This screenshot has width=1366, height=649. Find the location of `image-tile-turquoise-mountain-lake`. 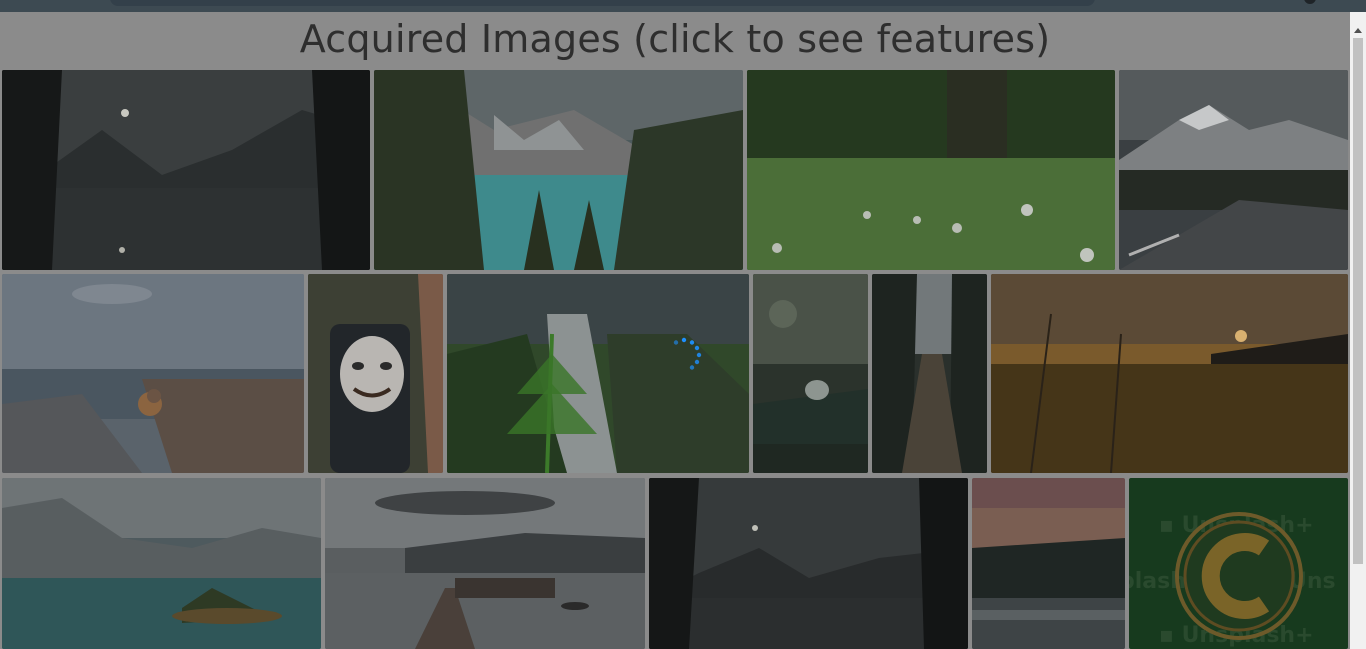

image-tile-turquoise-mountain-lake is located at coordinates (558, 170).